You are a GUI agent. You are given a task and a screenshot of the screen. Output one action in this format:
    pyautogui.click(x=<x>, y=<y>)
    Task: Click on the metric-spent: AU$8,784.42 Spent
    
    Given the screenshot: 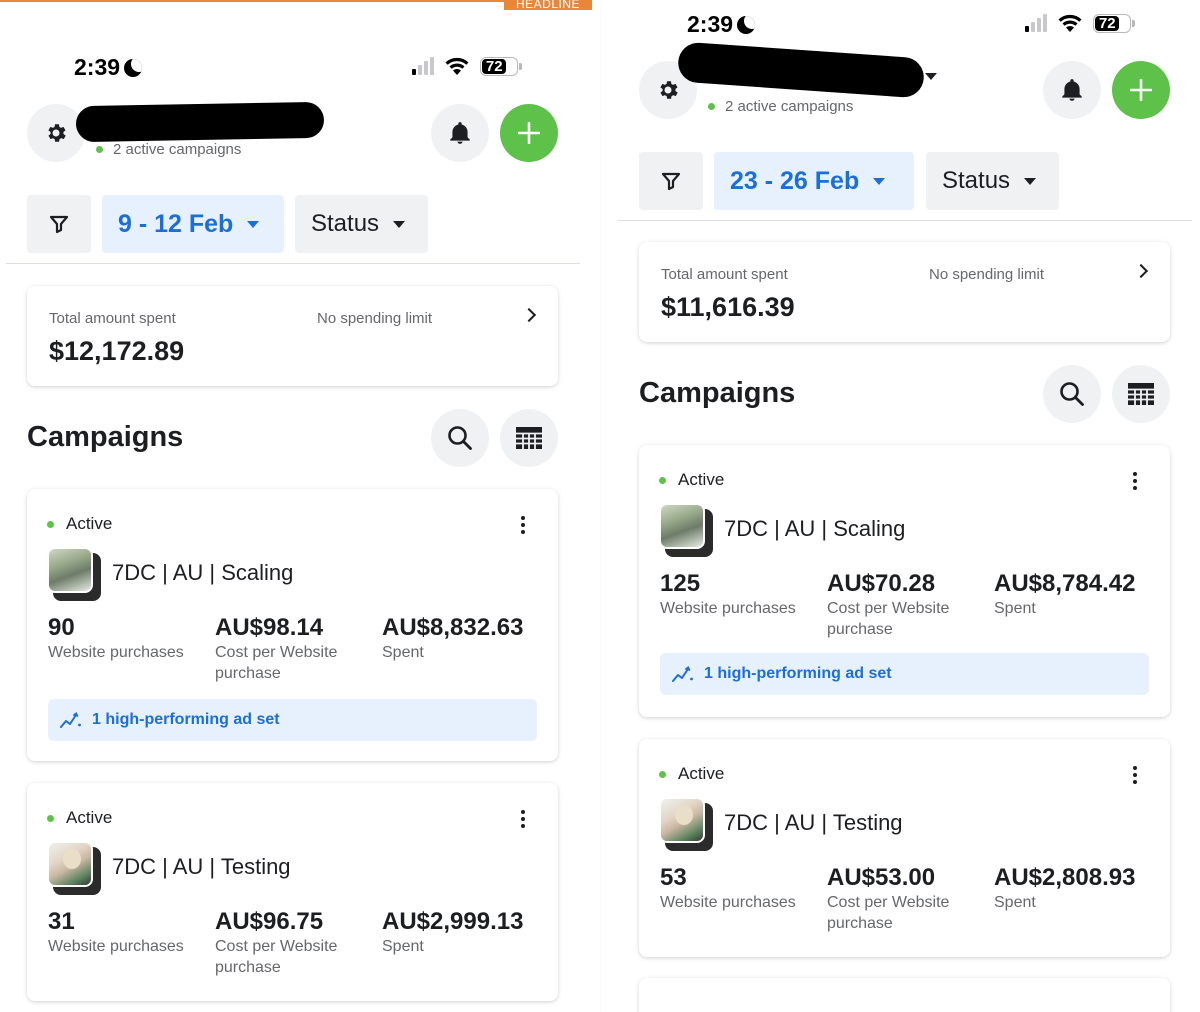 What is the action you would take?
    pyautogui.click(x=1065, y=593)
    